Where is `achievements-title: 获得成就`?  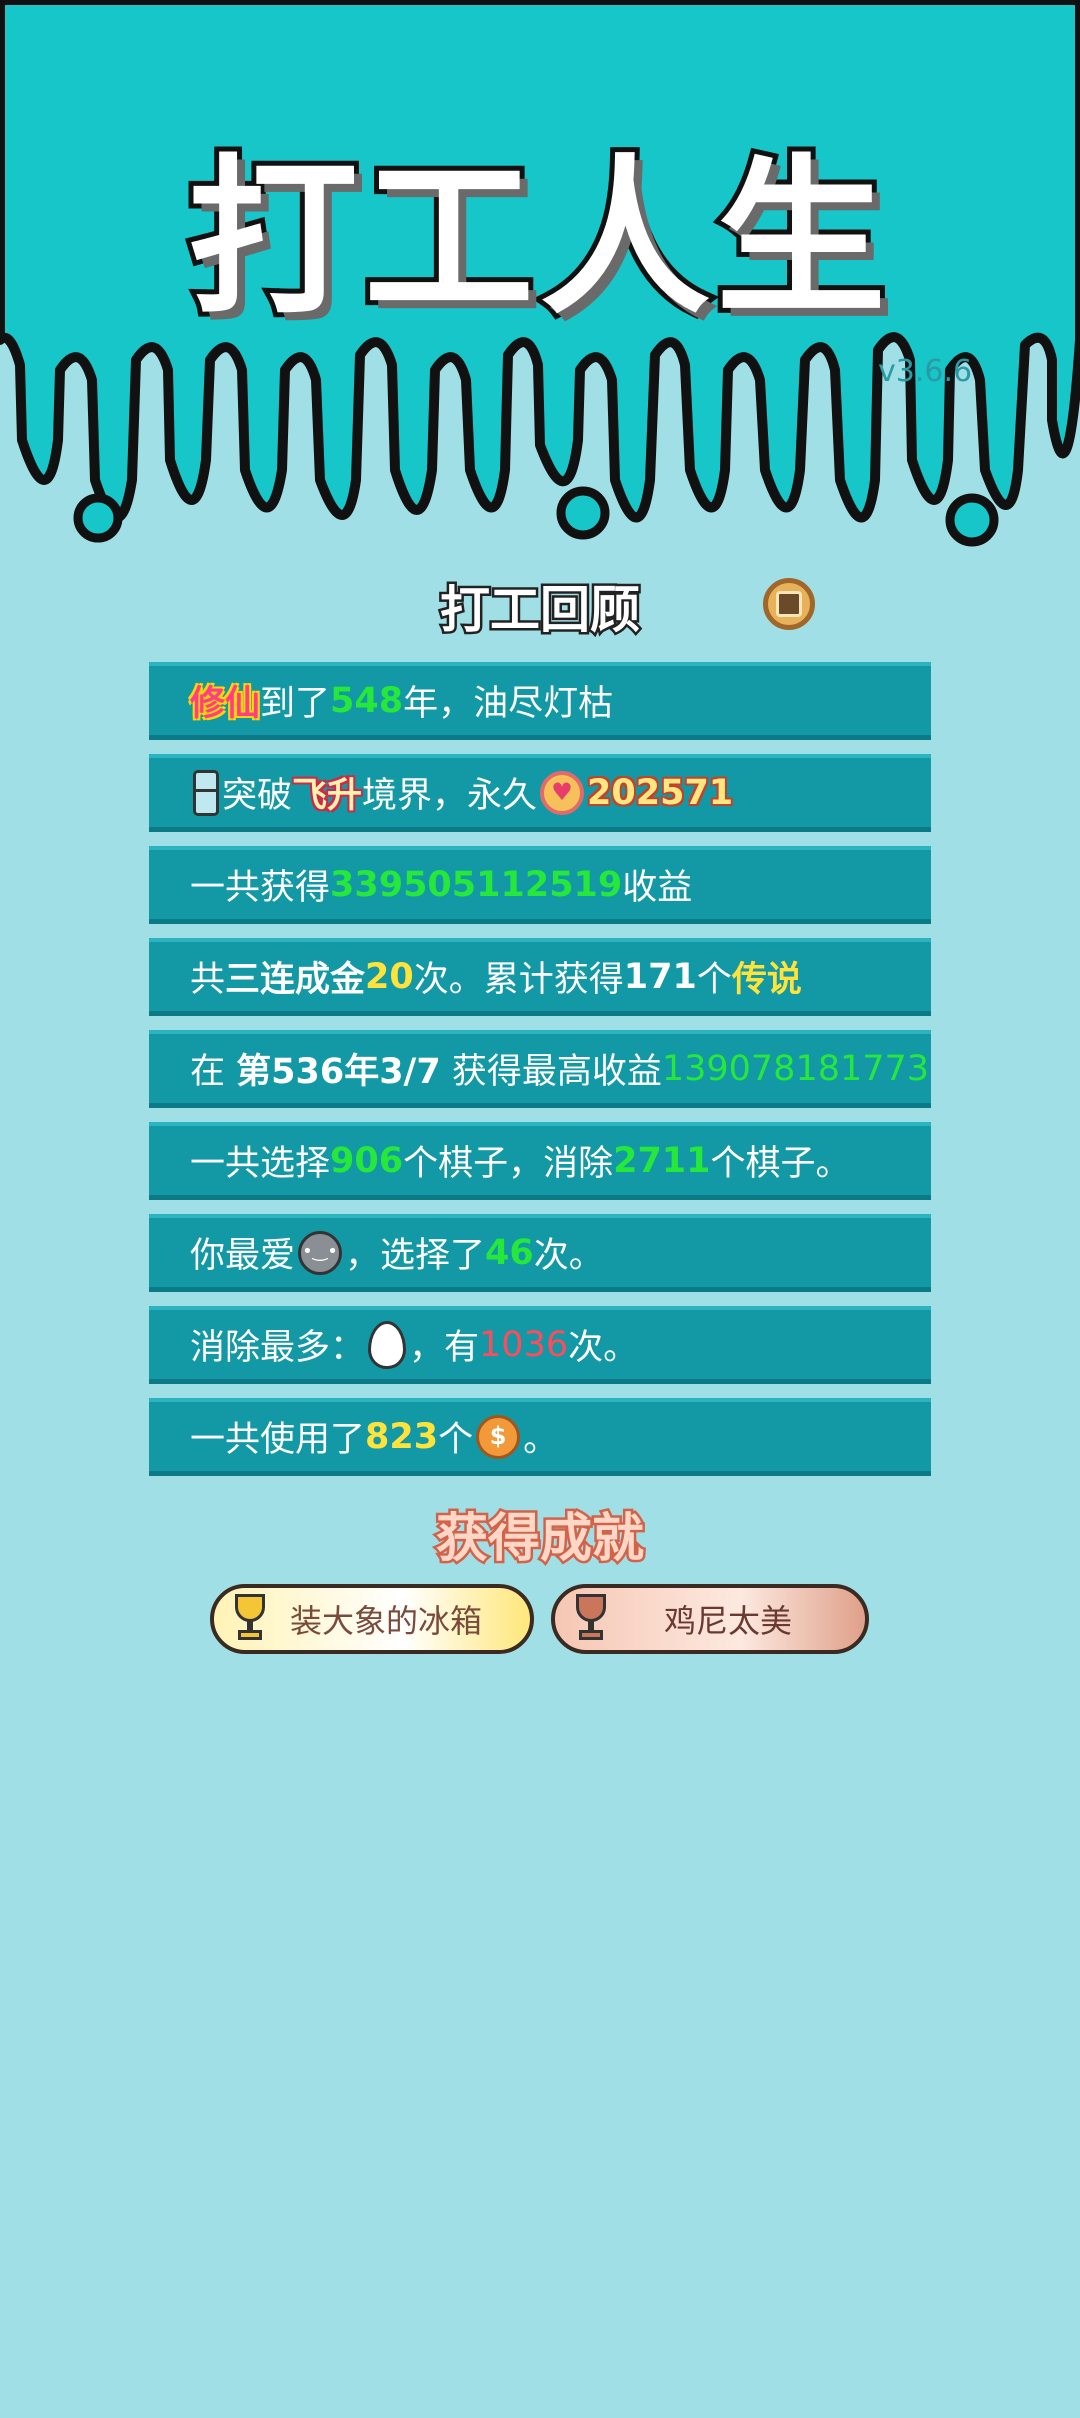
achievements-title: 获得成就 is located at coordinates (539, 1539).